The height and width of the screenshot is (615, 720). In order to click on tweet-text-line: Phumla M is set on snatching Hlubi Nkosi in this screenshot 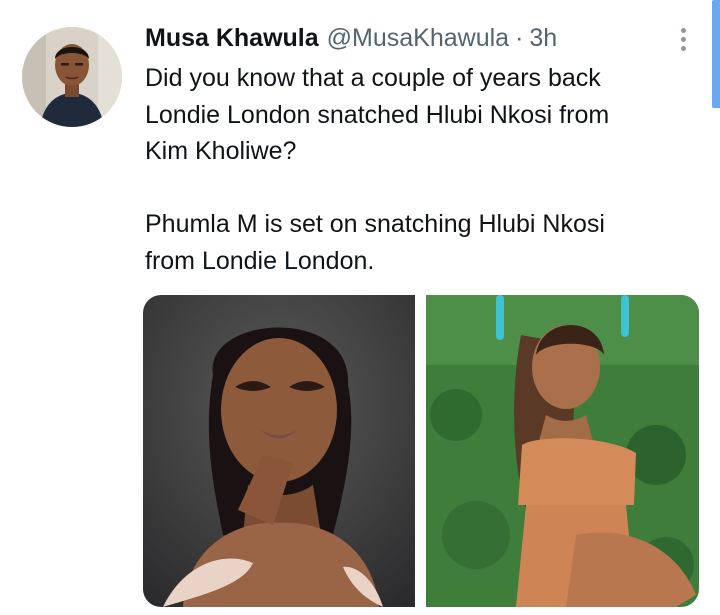, I will do `click(375, 224)`.